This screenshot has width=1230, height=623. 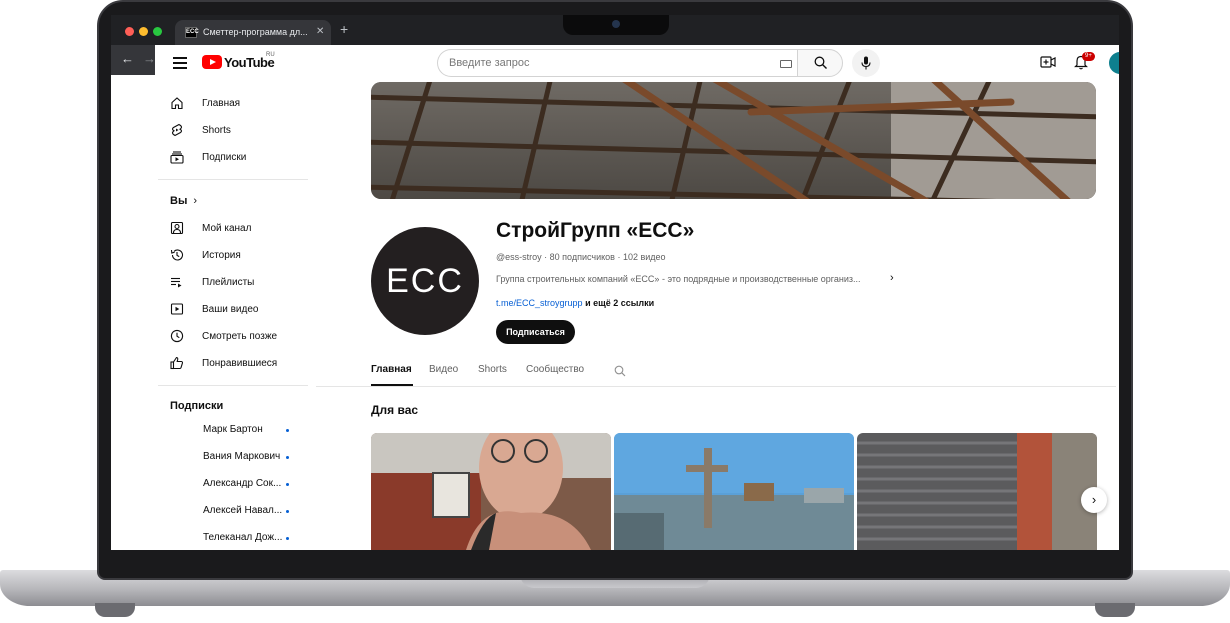 What do you see at coordinates (248, 458) in the screenshot?
I see `sidebar-subscription-item: Вания Маркович` at bounding box center [248, 458].